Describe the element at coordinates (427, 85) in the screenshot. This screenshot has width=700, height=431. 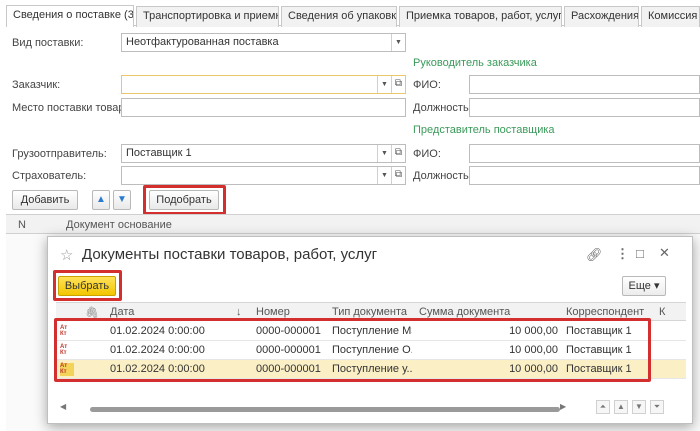
I see `customer-head-fio-label: ФИО:` at that location.